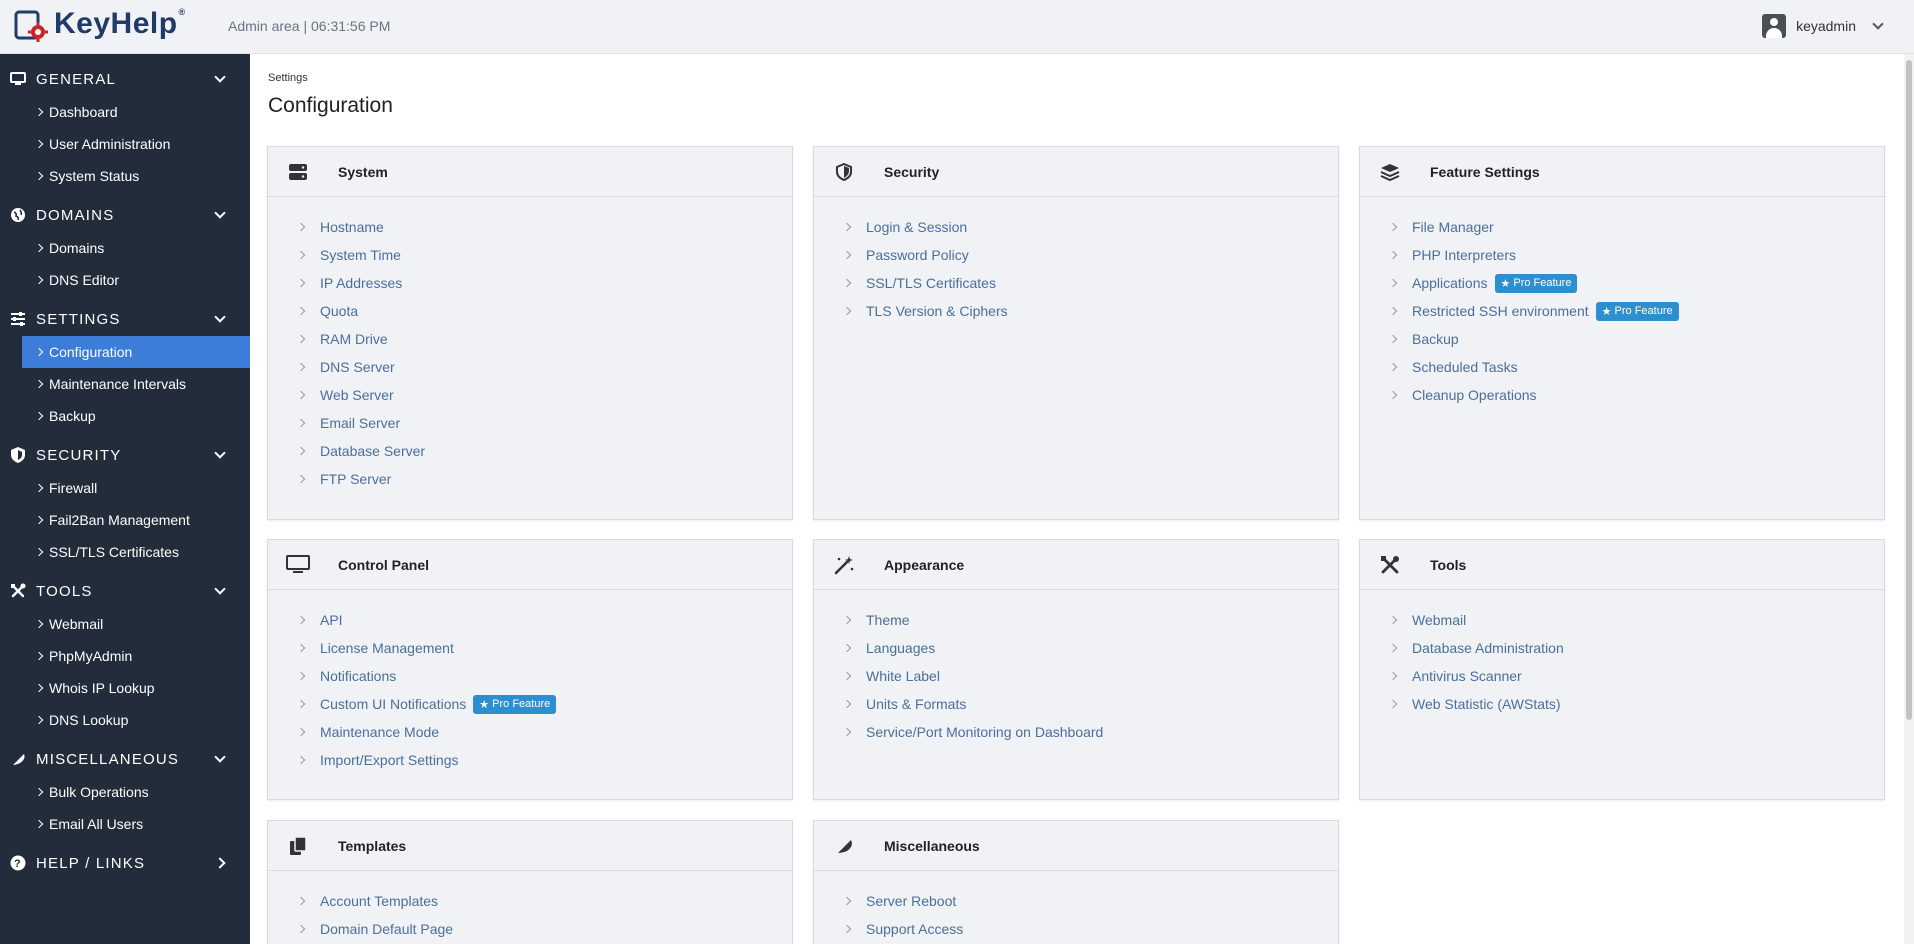 Image resolution: width=1914 pixels, height=944 pixels. Describe the element at coordinates (914, 929) in the screenshot. I see `card-link-label: Support Access` at that location.